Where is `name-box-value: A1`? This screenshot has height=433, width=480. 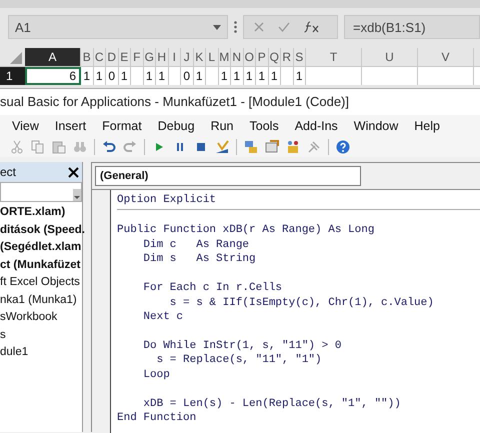
name-box-value: A1 is located at coordinates (23, 27).